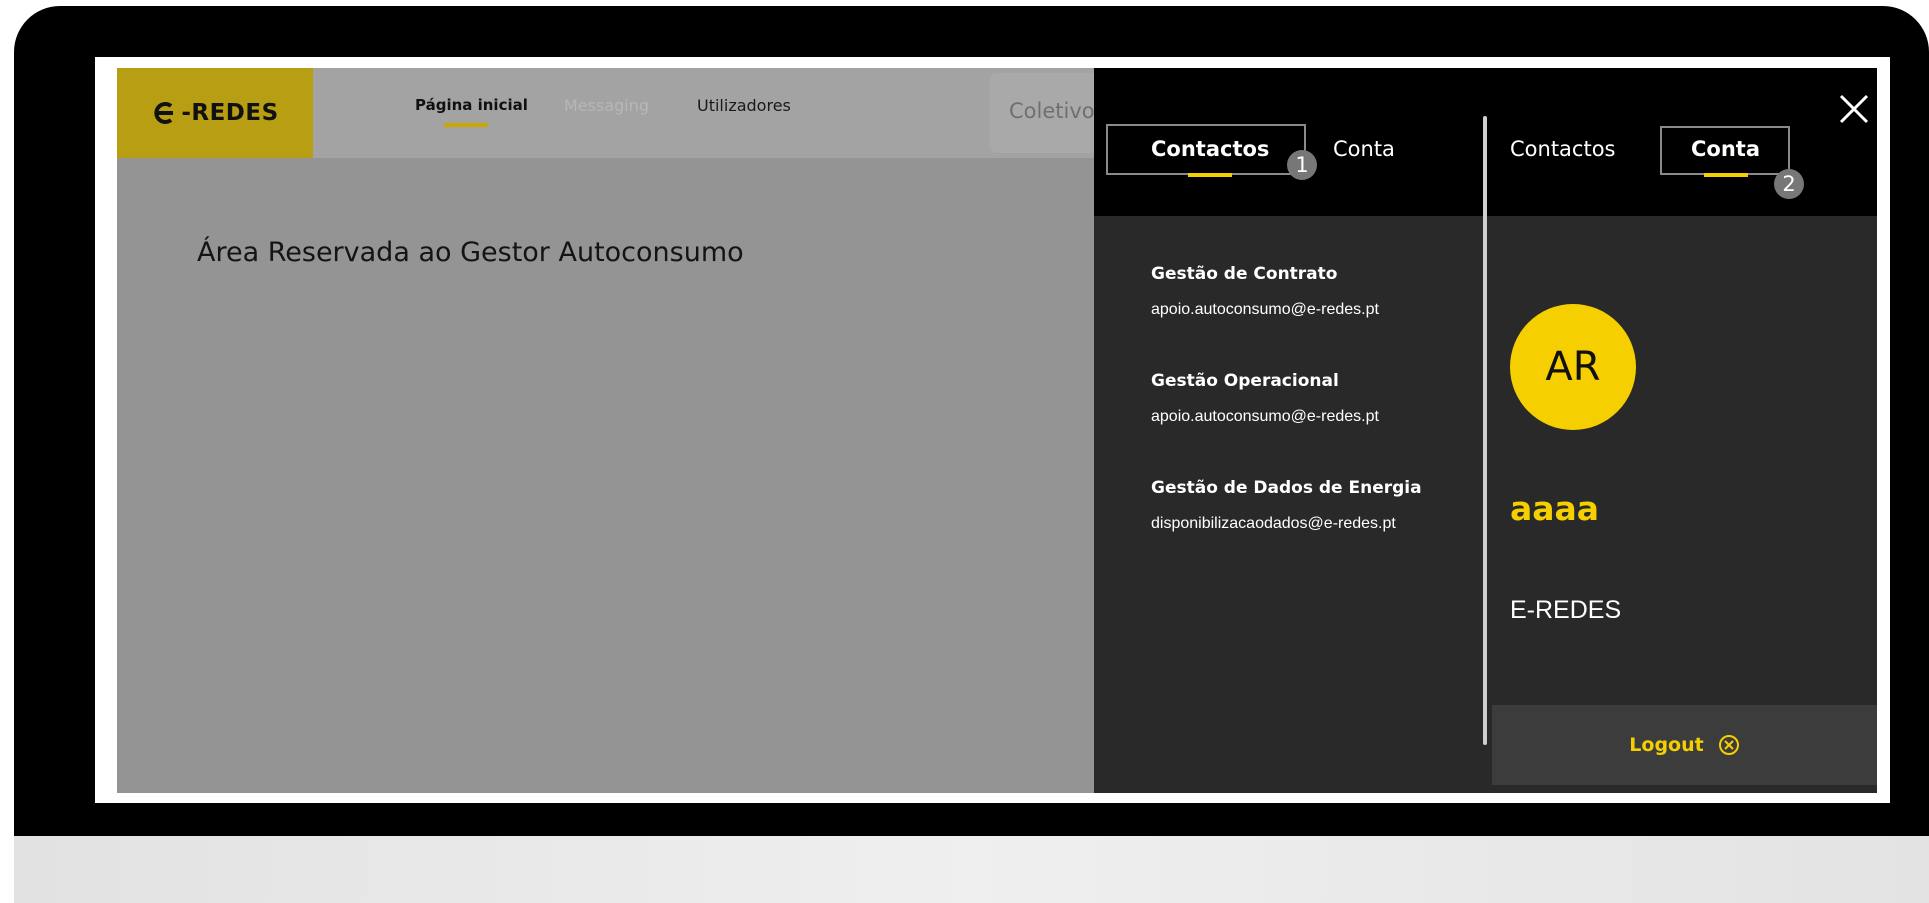  I want to click on panel-divider, so click(1485, 430).